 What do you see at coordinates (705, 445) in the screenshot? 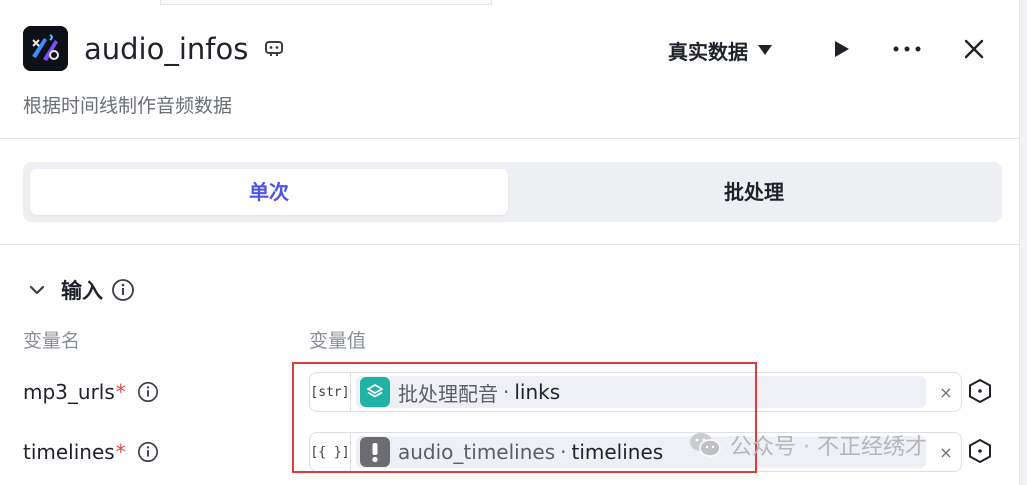
I see `wechat-icon` at bounding box center [705, 445].